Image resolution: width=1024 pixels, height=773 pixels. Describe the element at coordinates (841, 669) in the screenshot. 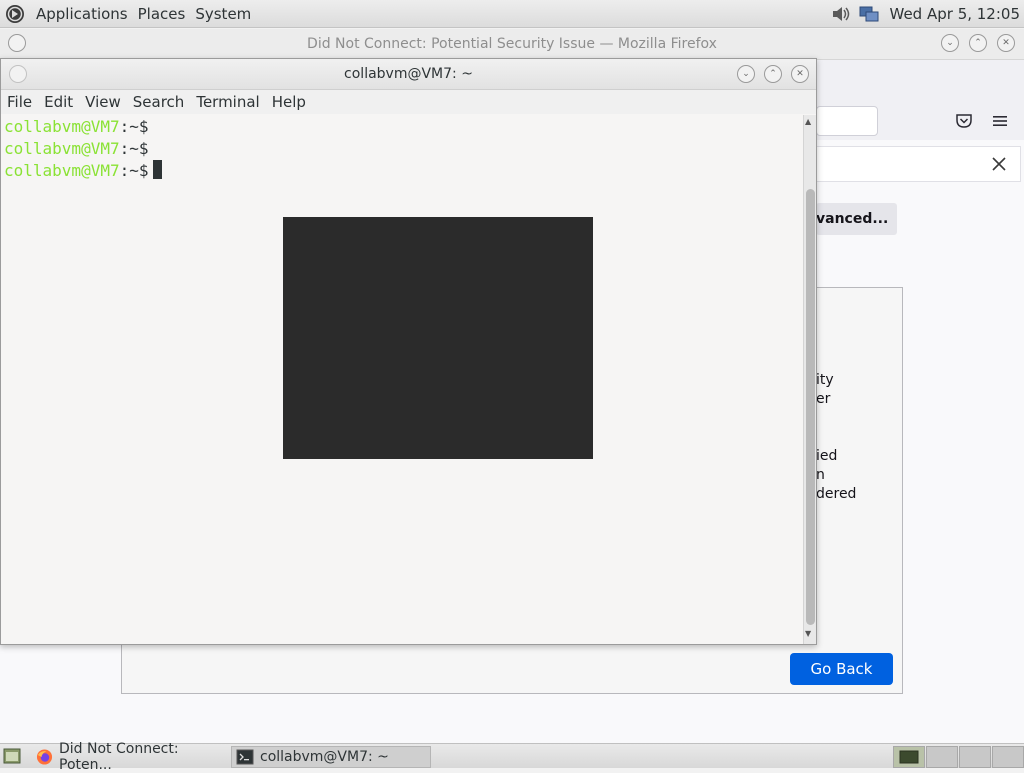

I see `go-back-button: Go Back` at that location.